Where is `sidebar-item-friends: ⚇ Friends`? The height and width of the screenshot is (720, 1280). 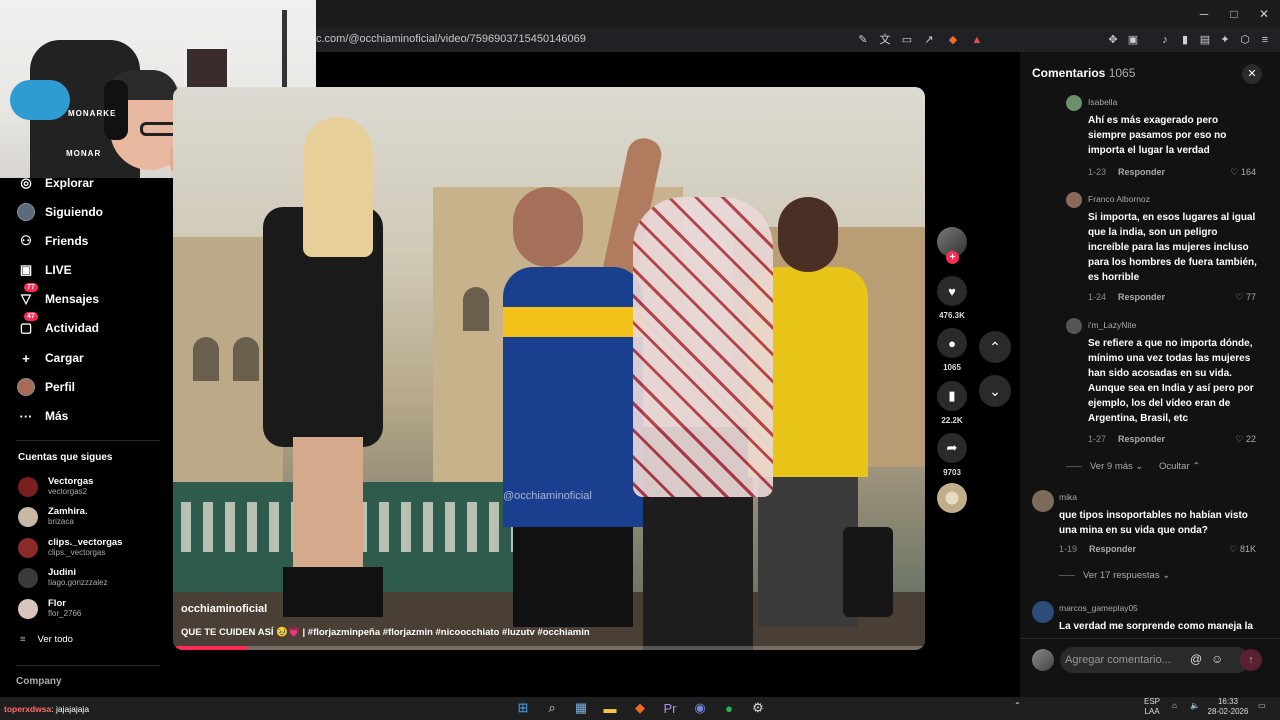 sidebar-item-friends: ⚇ Friends is located at coordinates (52, 241).